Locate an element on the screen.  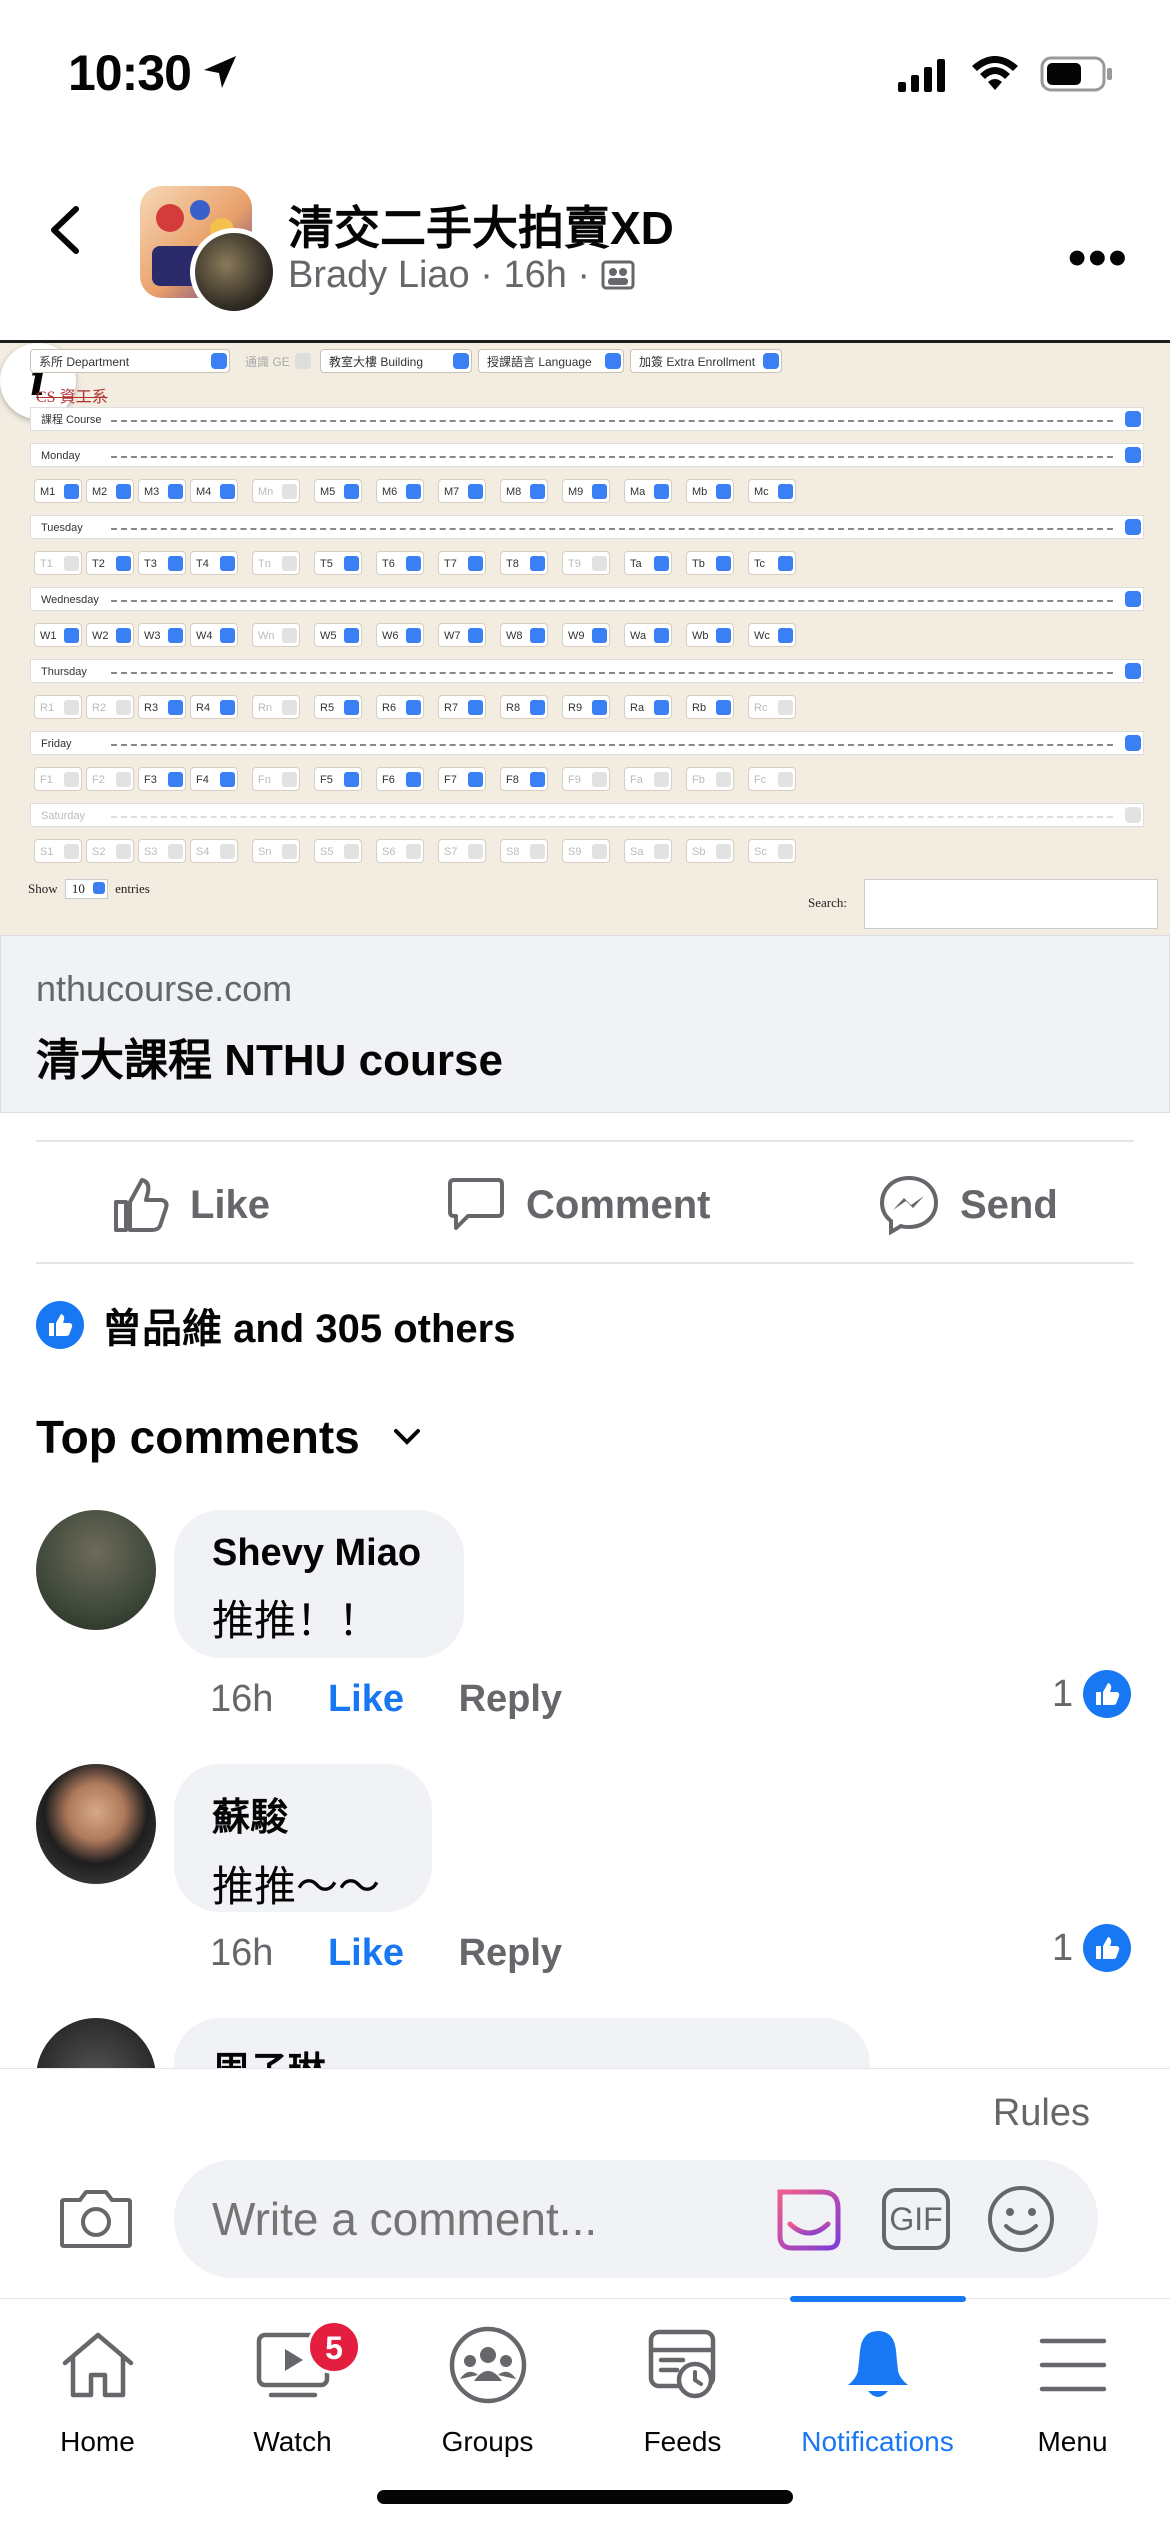
tab-home: Home is located at coordinates (97, 2389).